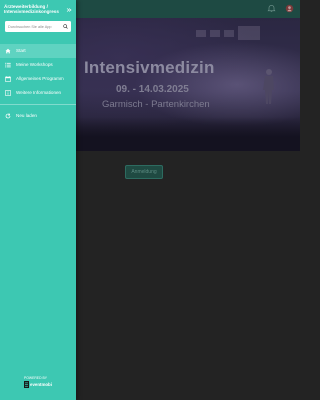 Image resolution: width=320 pixels, height=400 pixels. Describe the element at coordinates (8, 116) in the screenshot. I see `refresh-icon` at that location.